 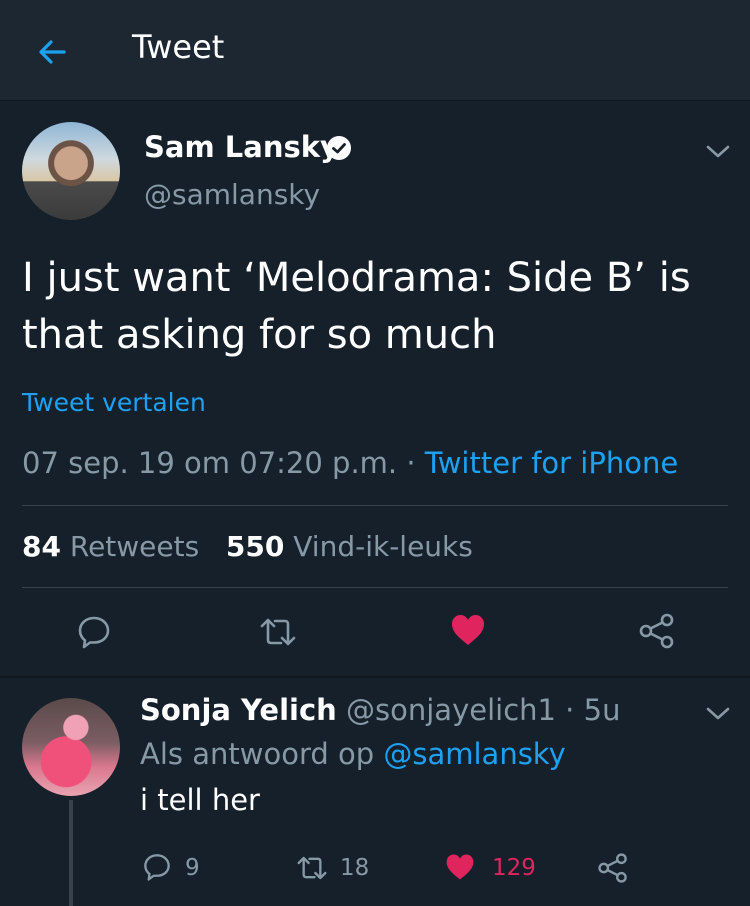 What do you see at coordinates (232, 194) in the screenshot?
I see `author-handle: @samlansky` at bounding box center [232, 194].